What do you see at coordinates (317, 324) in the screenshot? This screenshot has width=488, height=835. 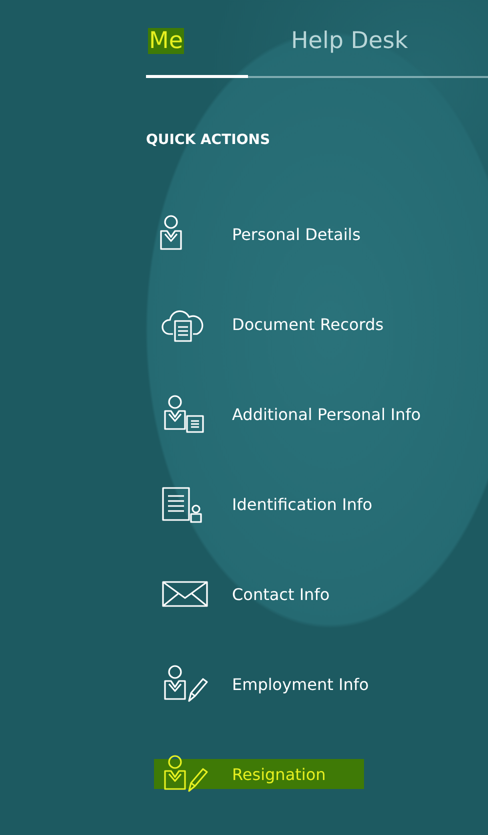 I see `quick-action-link: Document Records` at bounding box center [317, 324].